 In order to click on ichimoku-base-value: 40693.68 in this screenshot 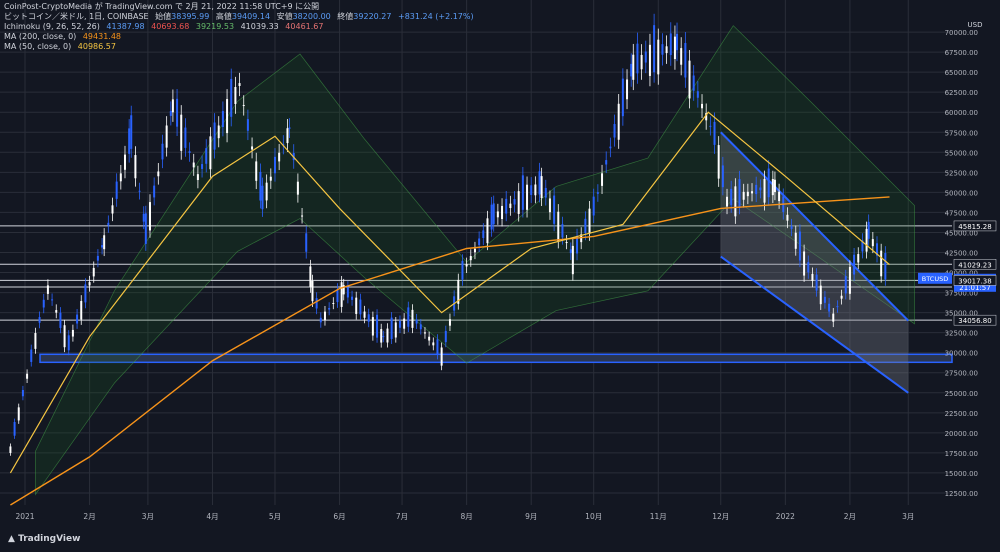, I will do `click(170, 26)`.